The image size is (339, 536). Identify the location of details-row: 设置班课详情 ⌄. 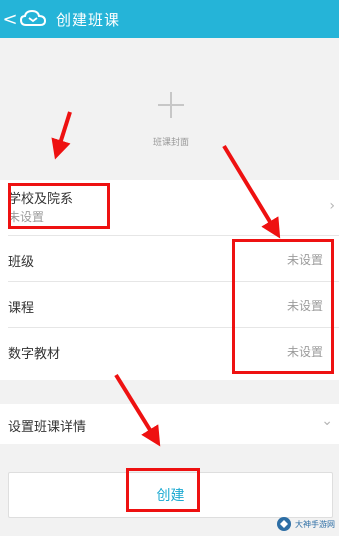
(169, 424).